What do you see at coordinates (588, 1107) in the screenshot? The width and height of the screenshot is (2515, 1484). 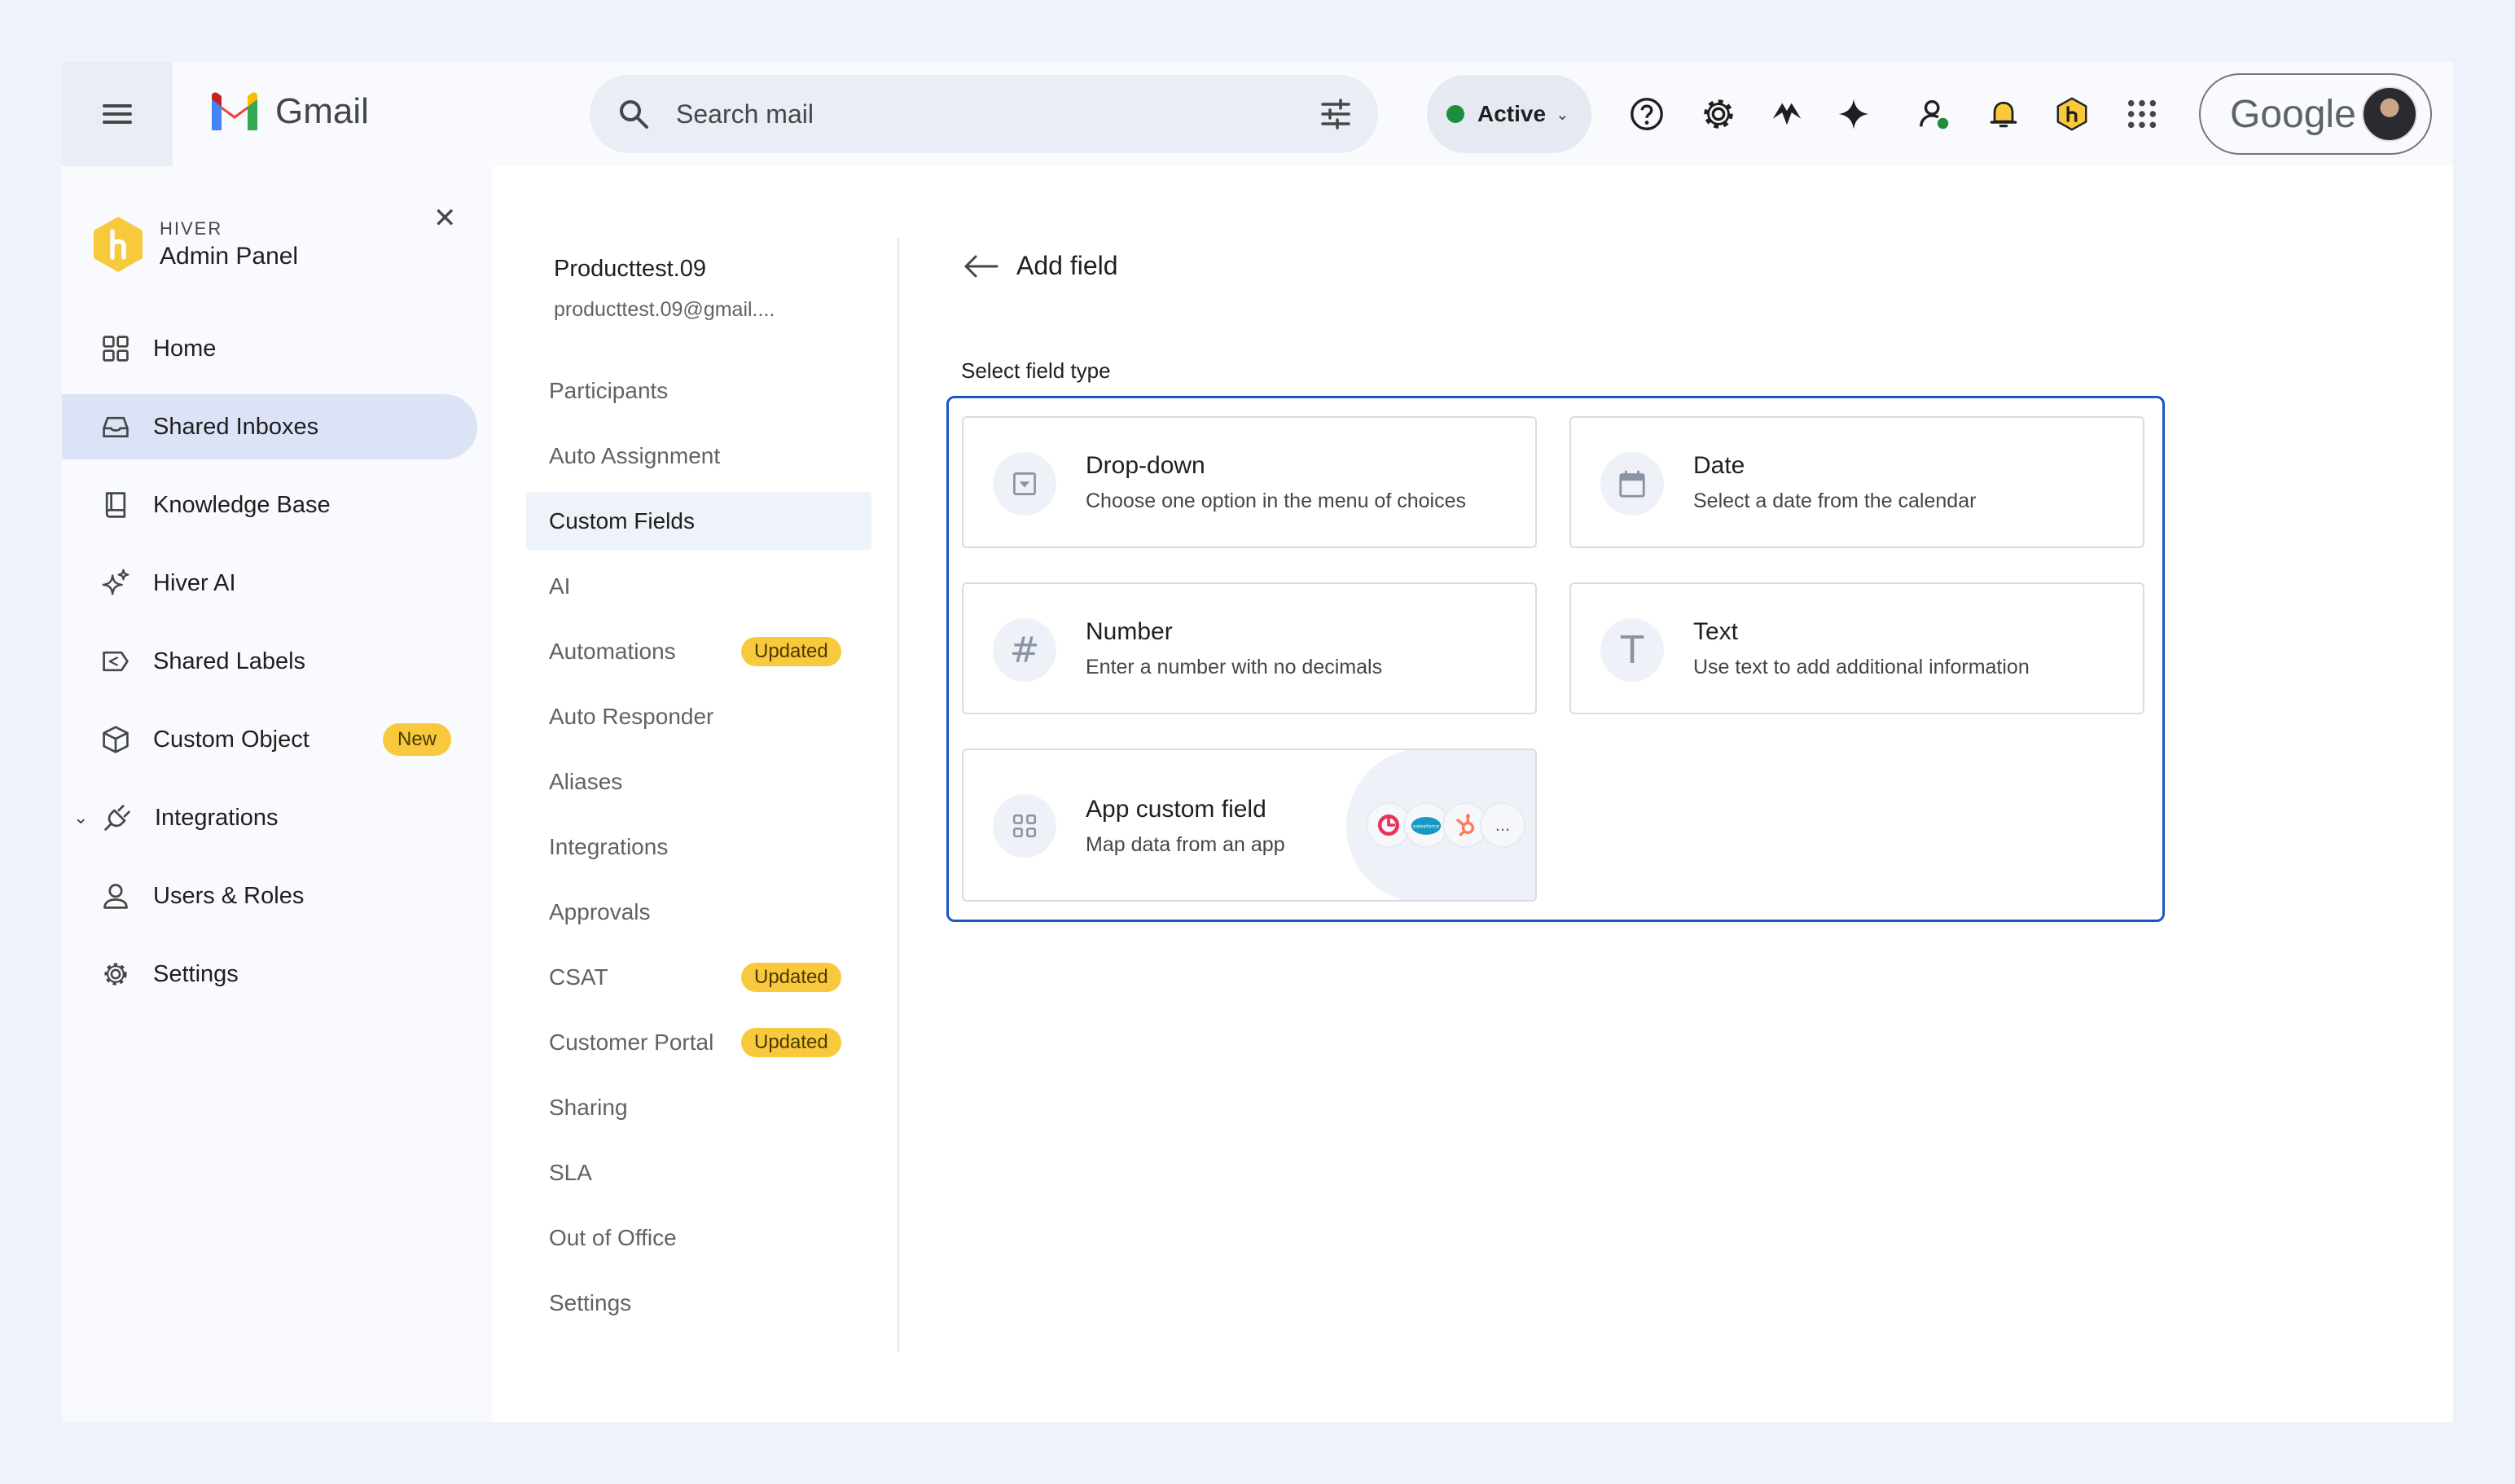 I see `menu-item-label: Sharing` at bounding box center [588, 1107].